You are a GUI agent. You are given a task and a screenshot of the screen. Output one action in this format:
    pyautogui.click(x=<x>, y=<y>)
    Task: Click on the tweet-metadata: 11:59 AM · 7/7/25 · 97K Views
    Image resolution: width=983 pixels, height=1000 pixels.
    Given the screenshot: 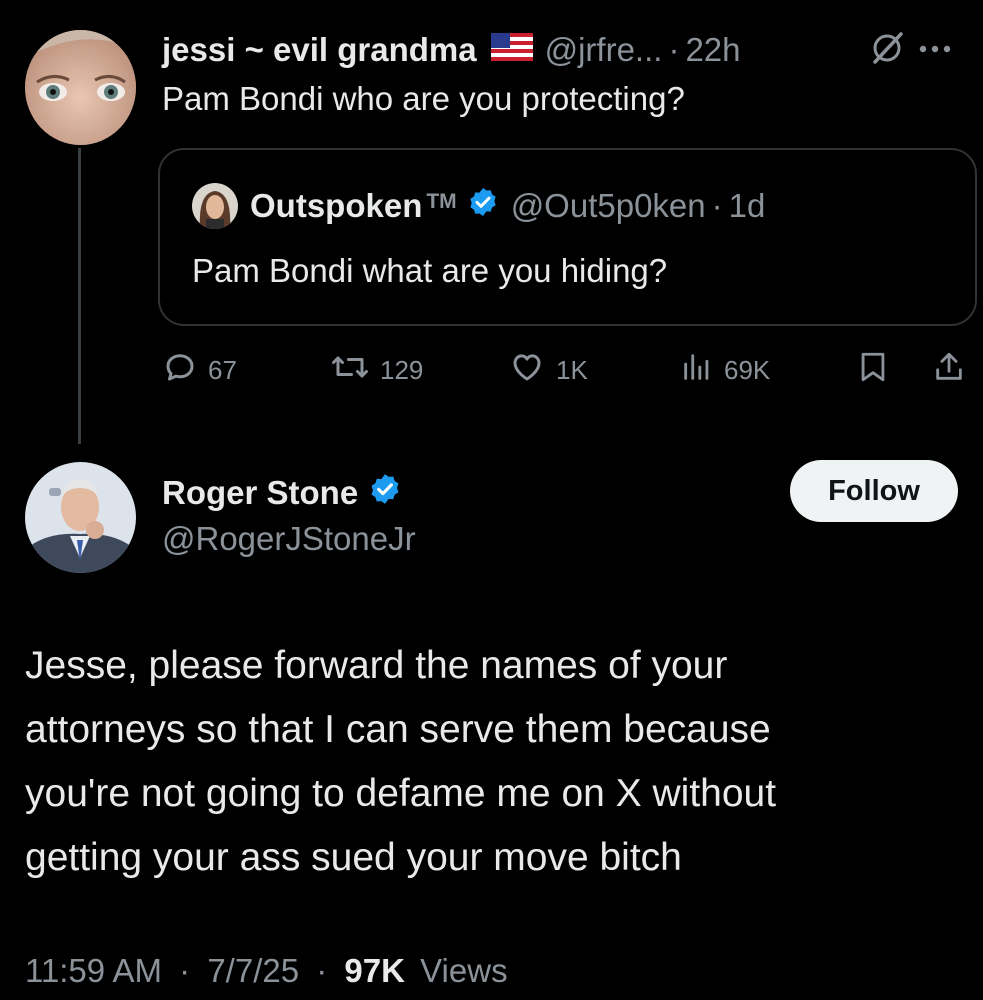 What is the action you would take?
    pyautogui.click(x=266, y=971)
    